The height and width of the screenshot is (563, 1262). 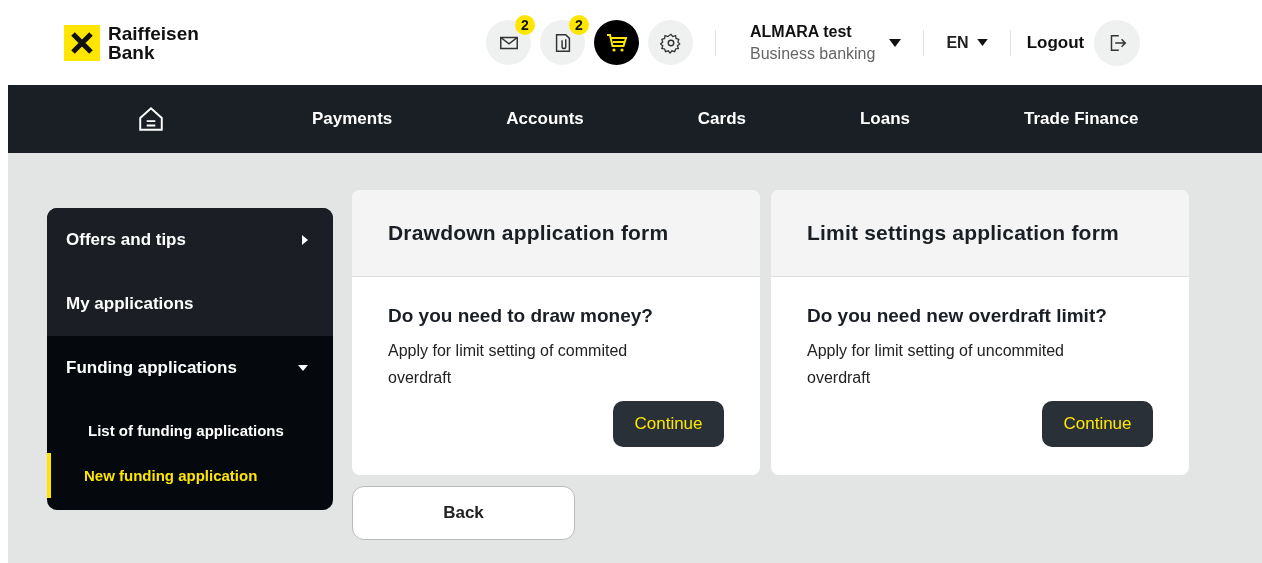 I want to click on settings-icon, so click(x=670, y=42).